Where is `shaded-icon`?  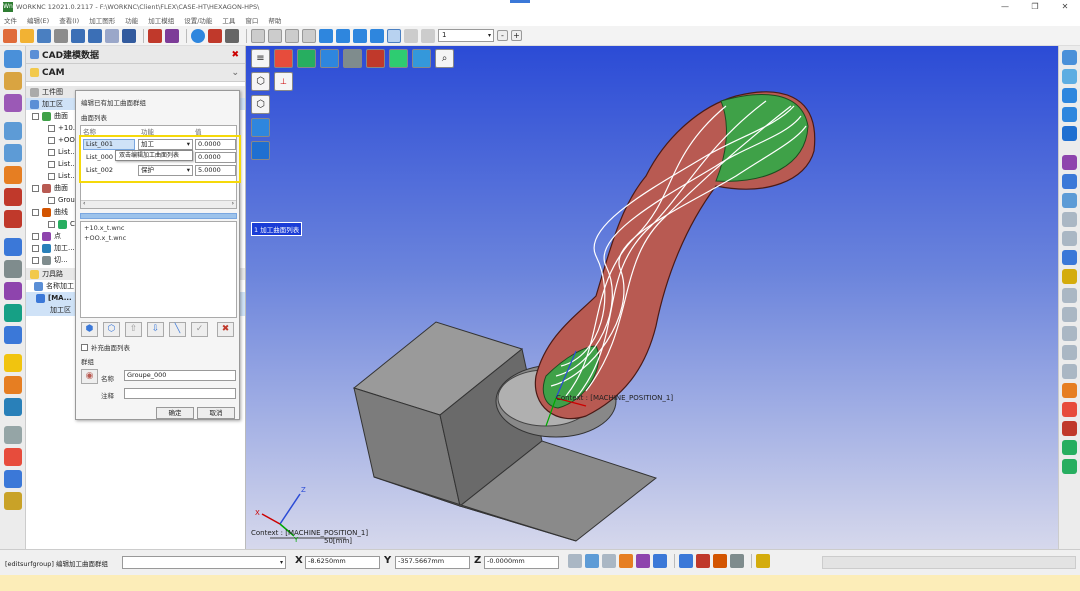
shaded-icon is located at coordinates (260, 127).